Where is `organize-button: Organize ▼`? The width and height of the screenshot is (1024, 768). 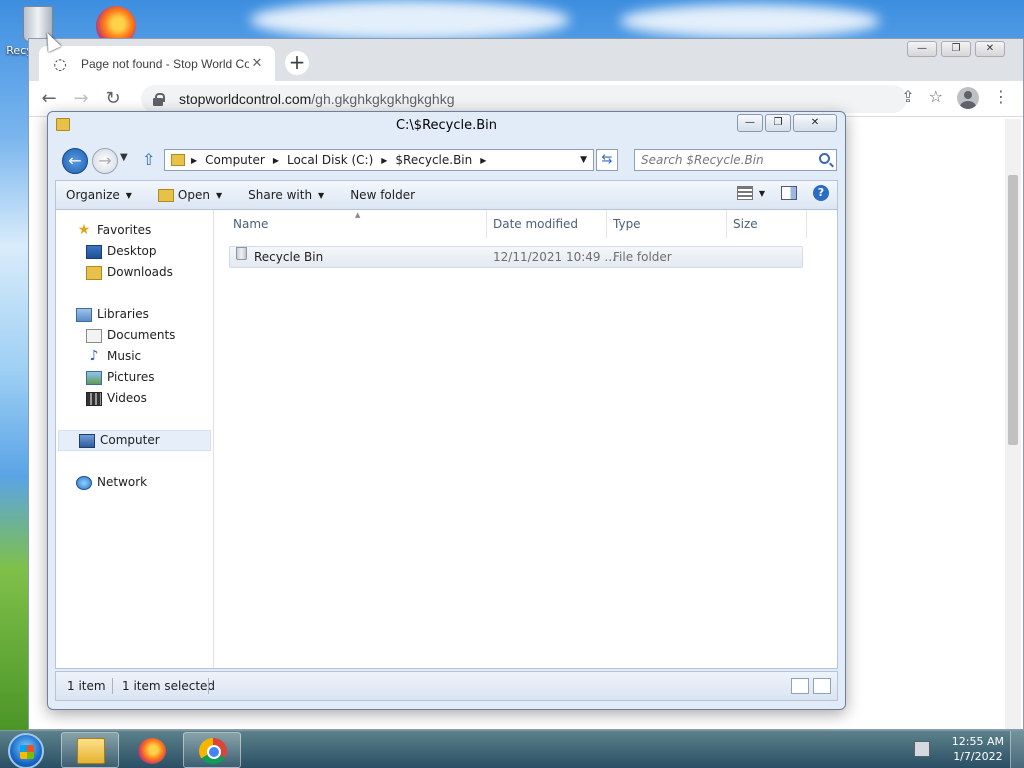
organize-button: Organize ▼ is located at coordinates (99, 195).